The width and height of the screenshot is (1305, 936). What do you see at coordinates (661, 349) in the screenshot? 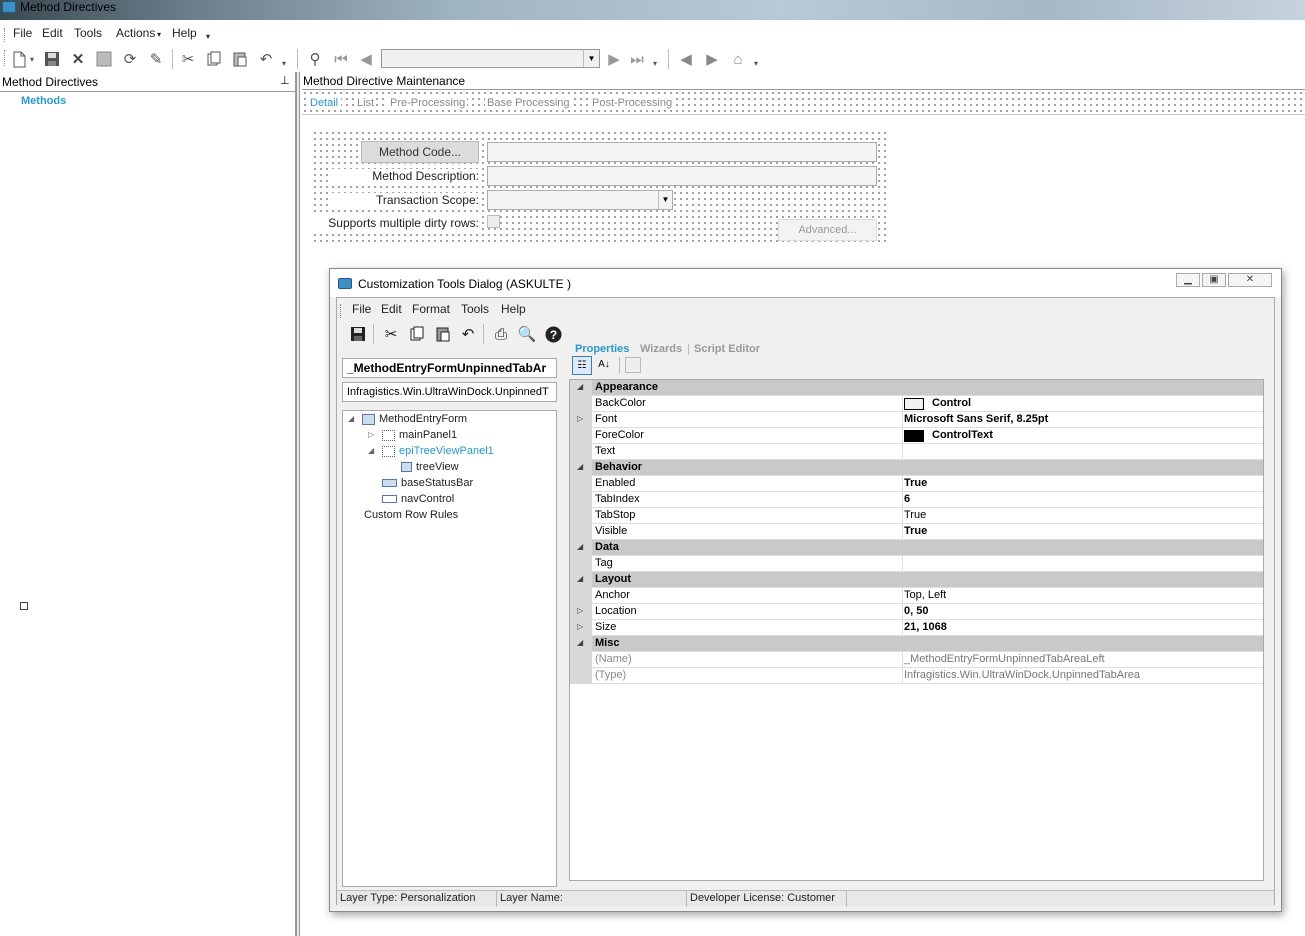
I see `tab-wizards: Wizards` at bounding box center [661, 349].